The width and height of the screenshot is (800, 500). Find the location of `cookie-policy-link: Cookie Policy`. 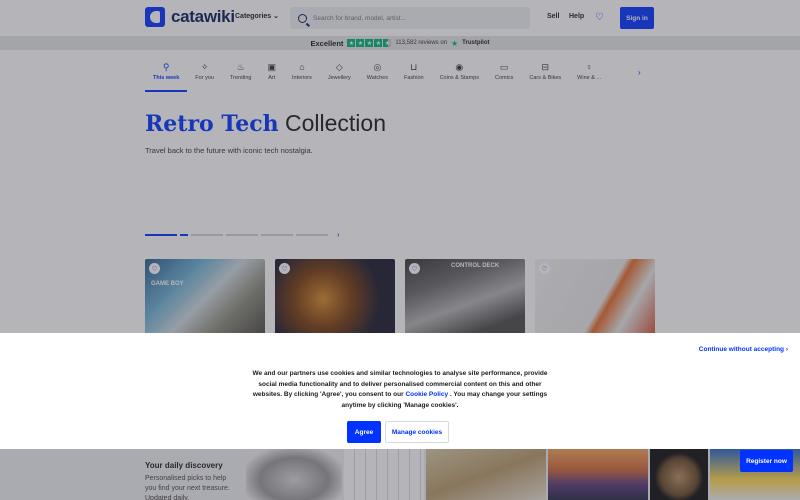

cookie-policy-link: Cookie Policy is located at coordinates (426, 394).